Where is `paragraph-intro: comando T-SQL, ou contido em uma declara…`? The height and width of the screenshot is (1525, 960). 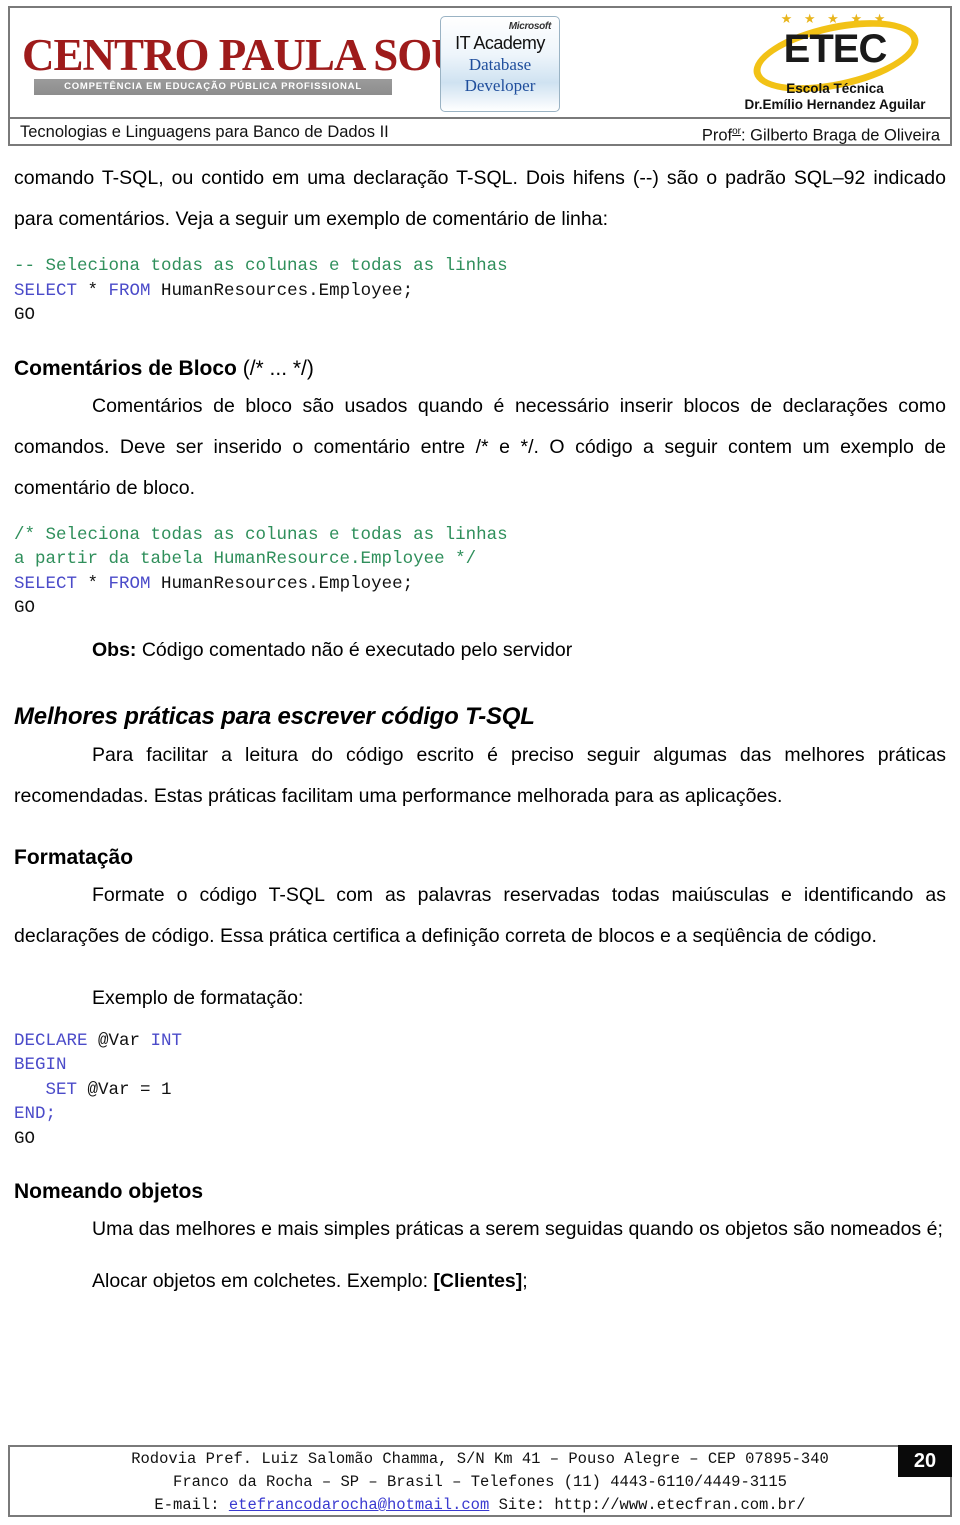 paragraph-intro: comando T-SQL, ou contido em uma declara… is located at coordinates (480, 198).